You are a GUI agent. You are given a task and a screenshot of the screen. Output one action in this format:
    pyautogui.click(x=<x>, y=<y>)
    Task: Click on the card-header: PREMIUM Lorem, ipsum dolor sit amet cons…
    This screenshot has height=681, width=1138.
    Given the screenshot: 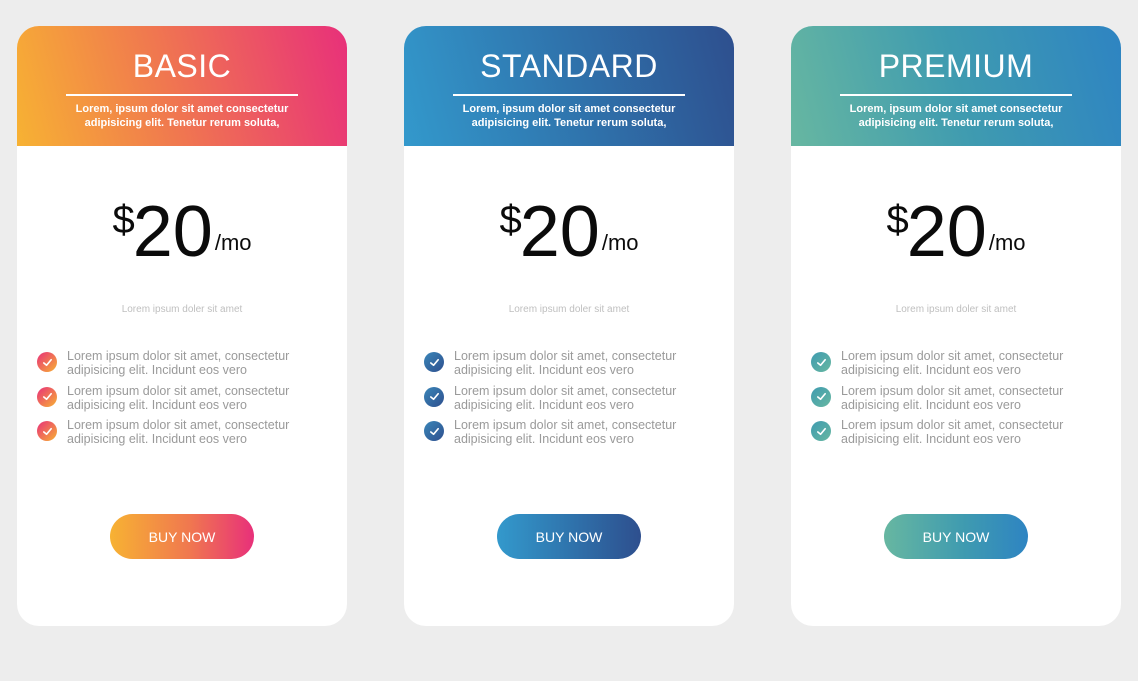 What is the action you would take?
    pyautogui.click(x=956, y=86)
    